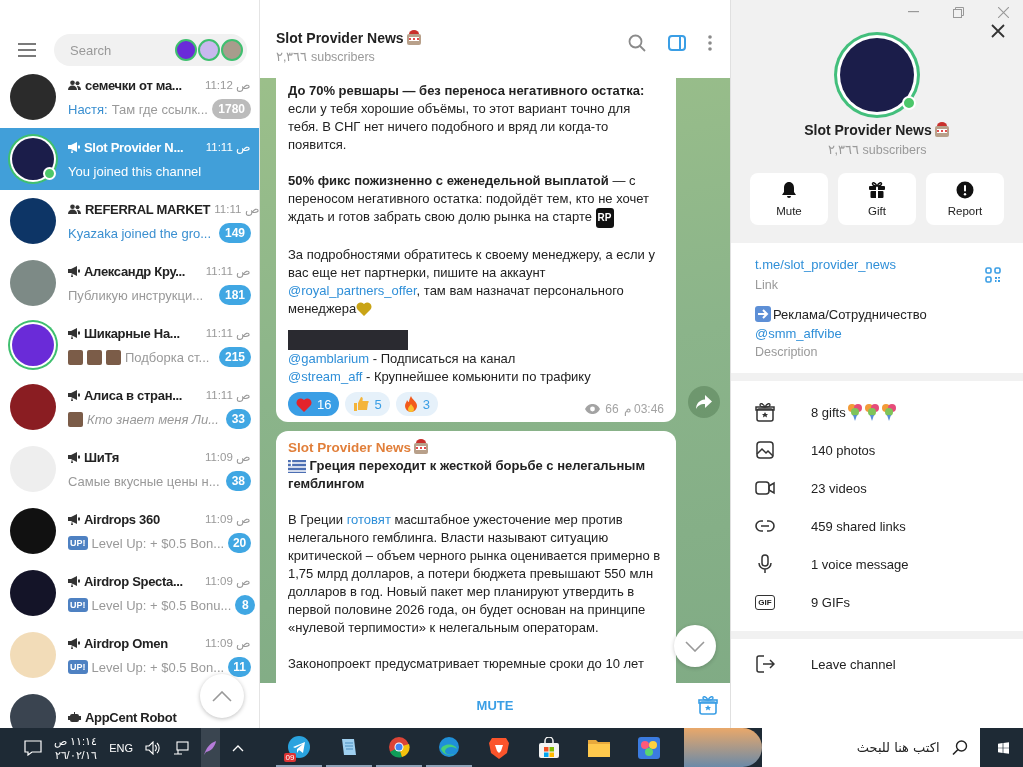 The image size is (1023, 767). I want to click on unread-count: 181, so click(234, 295).